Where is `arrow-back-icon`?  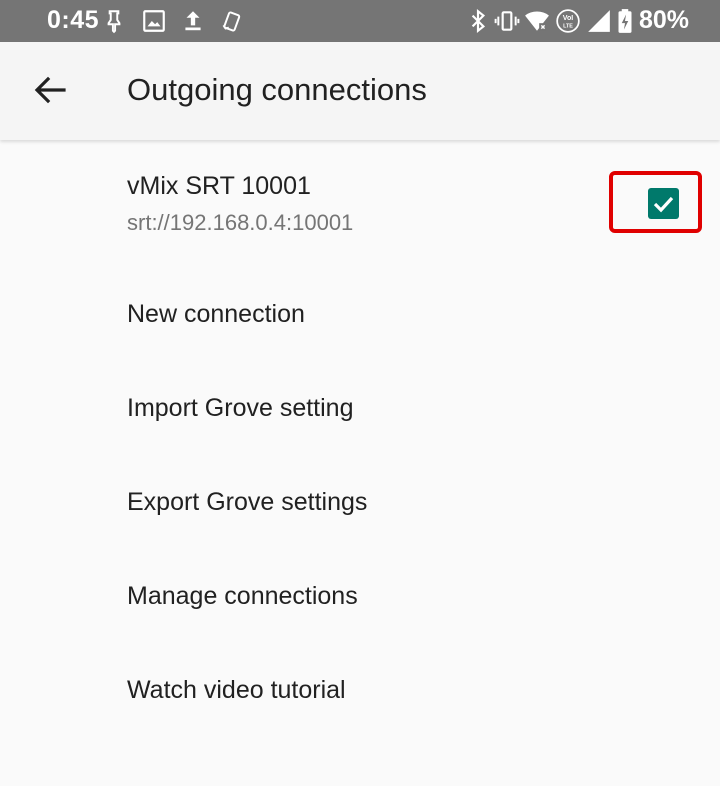 arrow-back-icon is located at coordinates (50, 90).